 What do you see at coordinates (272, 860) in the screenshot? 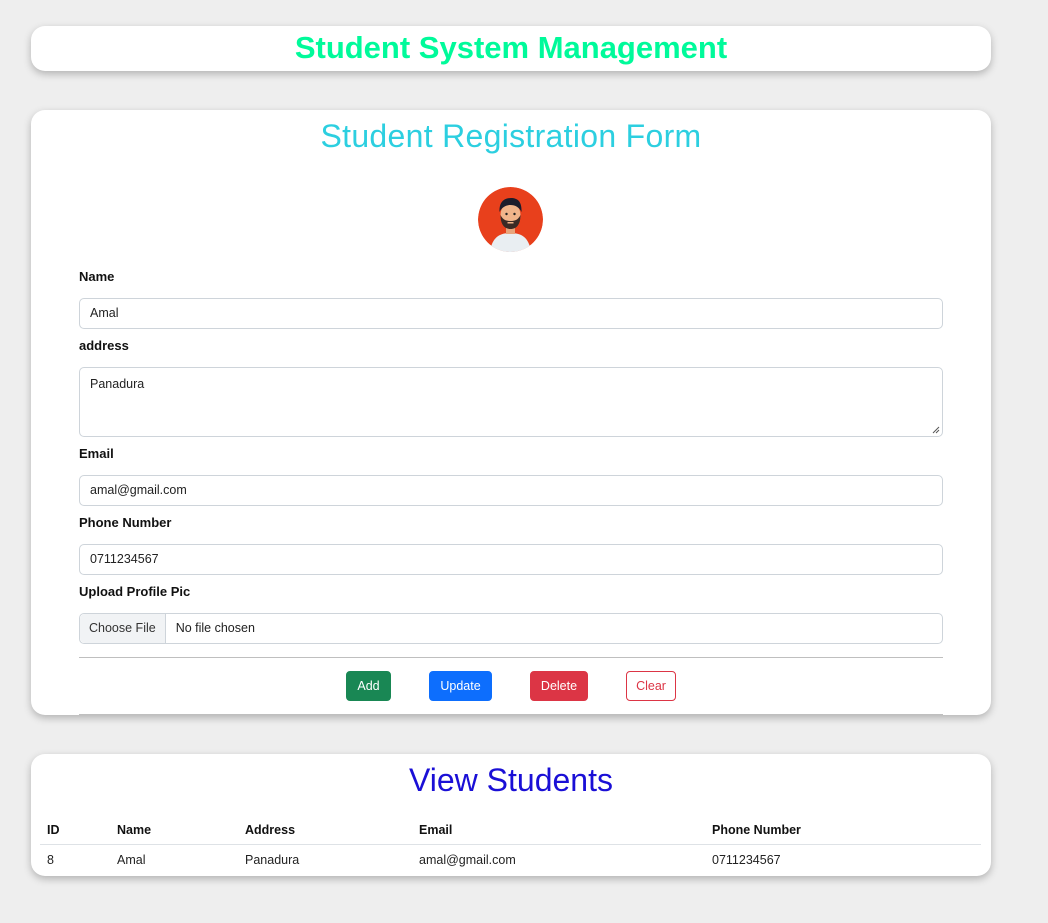
I see `cell-address: Panadura` at bounding box center [272, 860].